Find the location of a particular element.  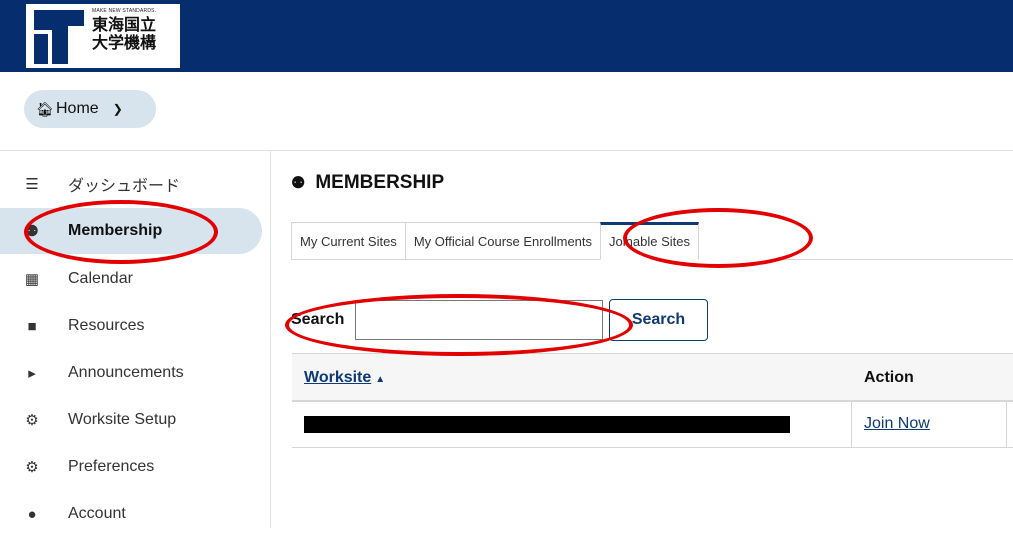

sidebar-item-label: Announcements is located at coordinates (126, 372).